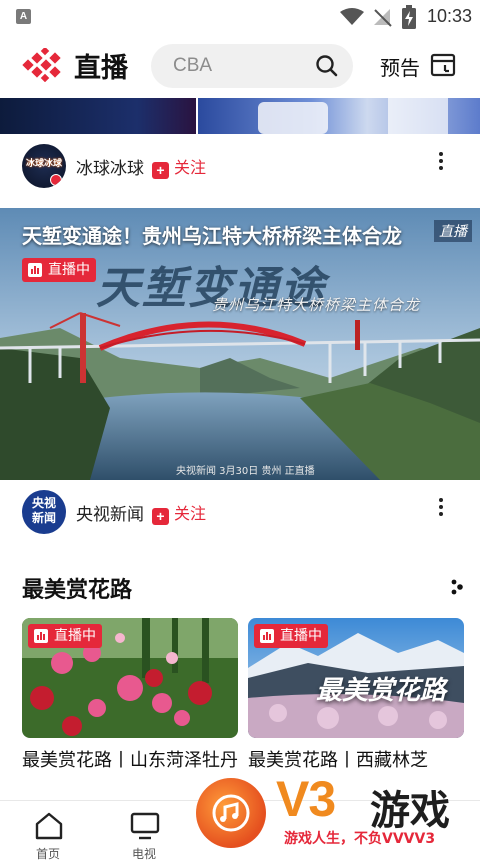 This screenshot has width=480, height=862. What do you see at coordinates (110, 166) in the screenshot?
I see `channel-name: 冰球冰球` at bounding box center [110, 166].